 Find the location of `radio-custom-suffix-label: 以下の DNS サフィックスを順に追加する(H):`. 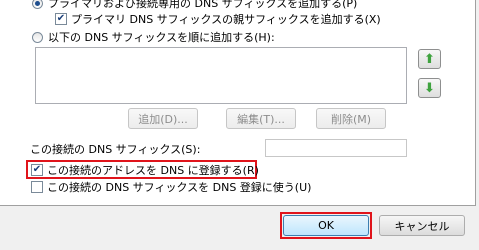

radio-custom-suffix-label: 以下の DNS サフィックスを順に追加する(H): is located at coordinates (161, 37).